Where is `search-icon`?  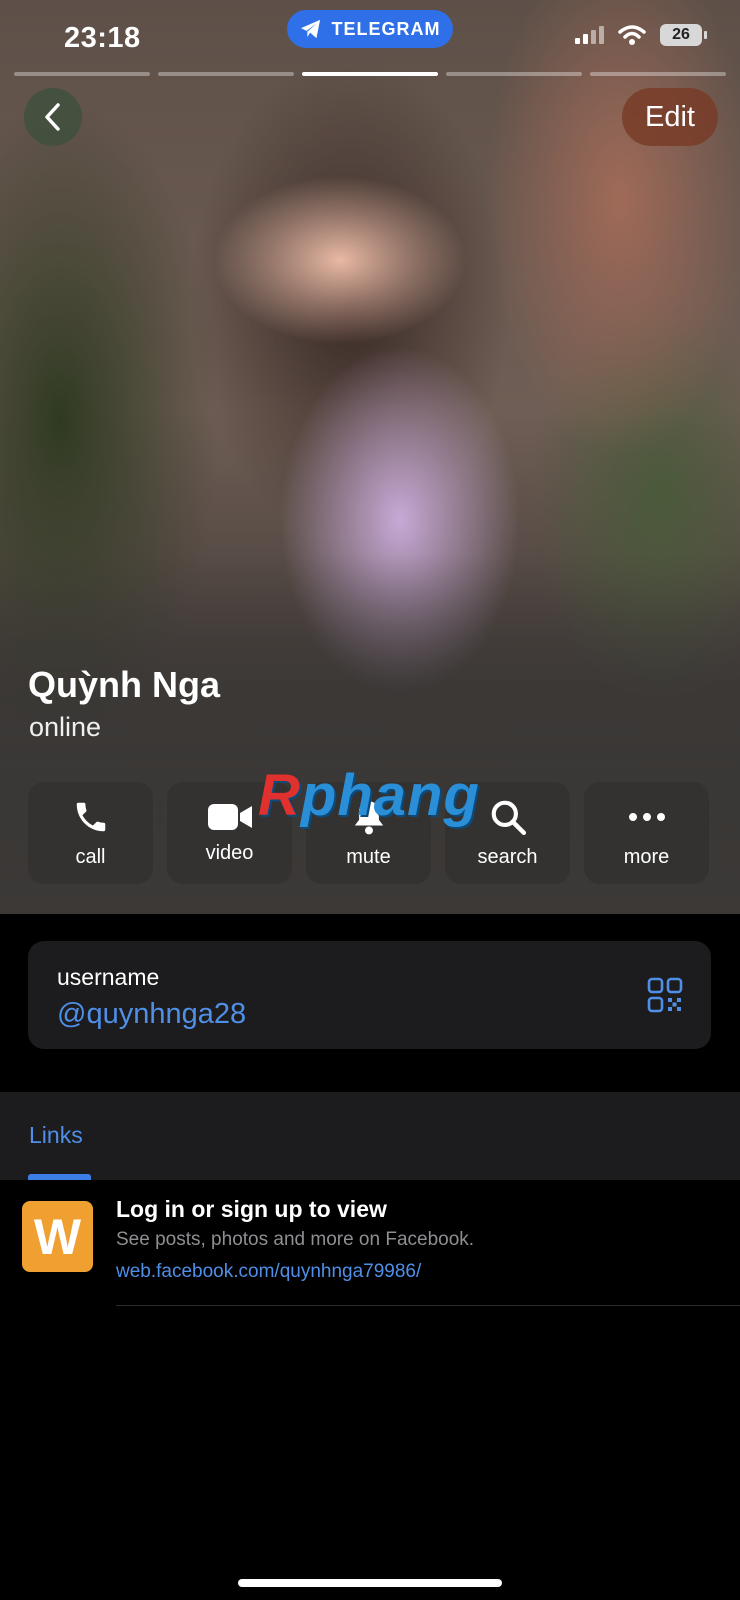 search-icon is located at coordinates (508, 817).